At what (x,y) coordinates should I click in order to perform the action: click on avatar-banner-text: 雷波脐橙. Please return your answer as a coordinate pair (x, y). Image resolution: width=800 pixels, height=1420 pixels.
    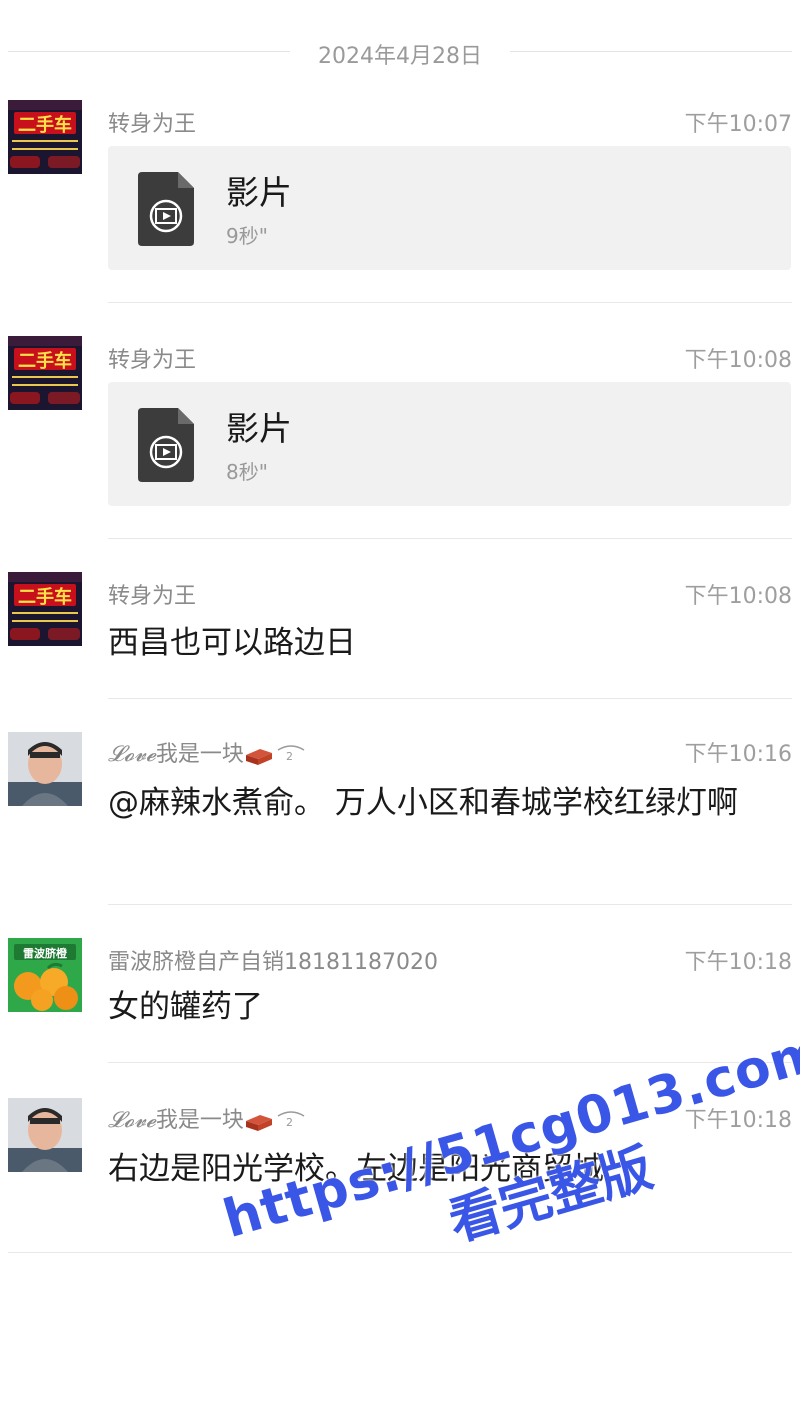
    Looking at the image, I should click on (45, 953).